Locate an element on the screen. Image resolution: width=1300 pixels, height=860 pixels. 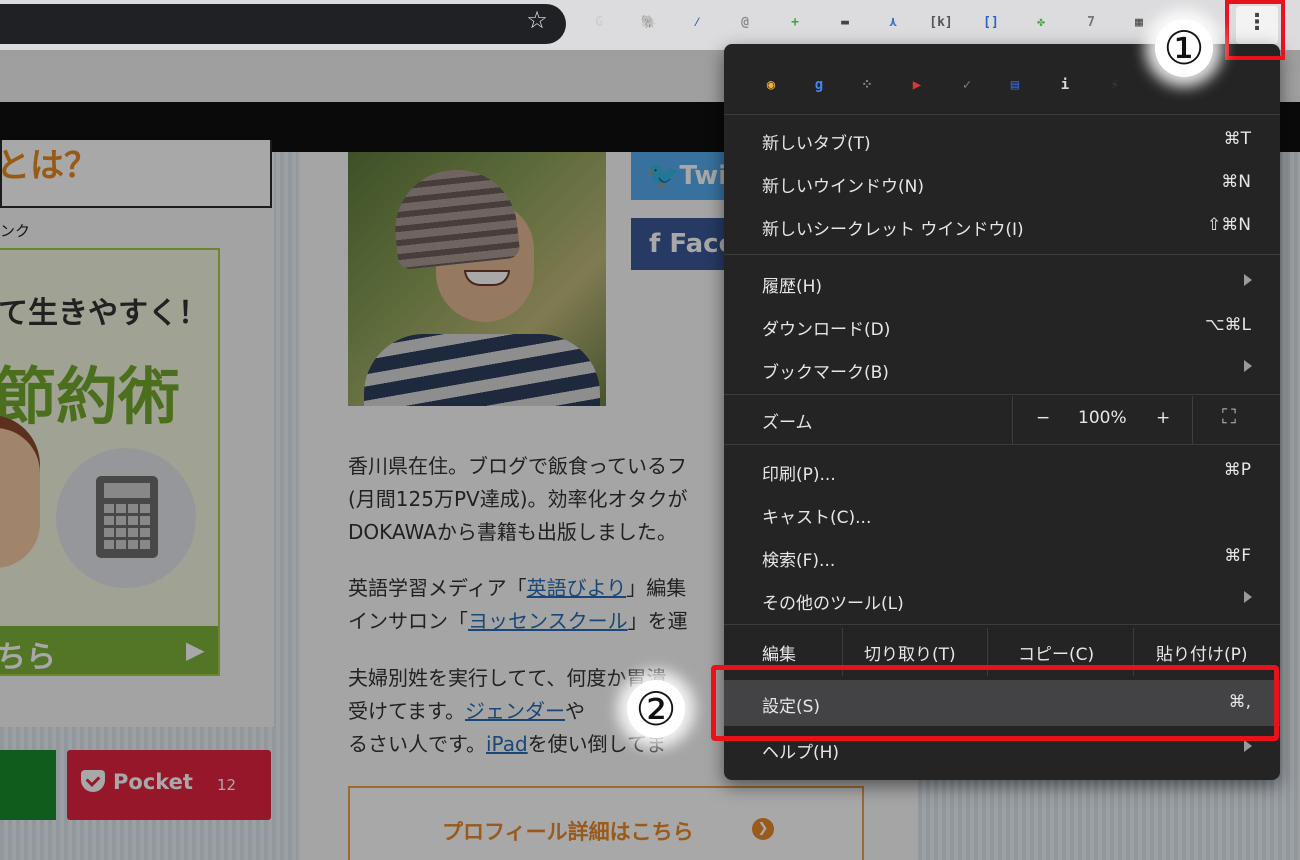
section-heading-box: とは？ is located at coordinates (136, 174).